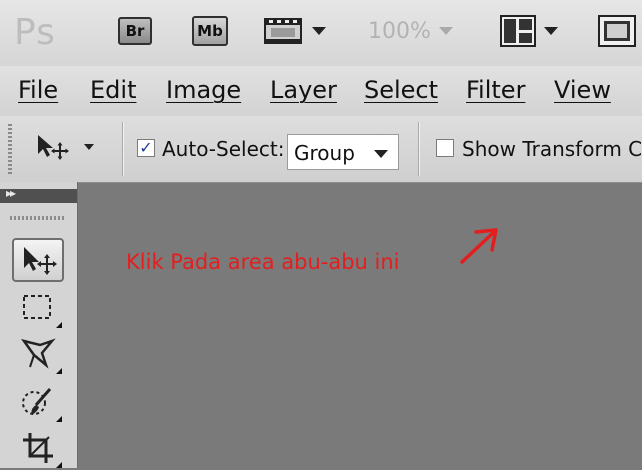 The image size is (642, 470). I want to click on quick-selection-tool, so click(38, 402).